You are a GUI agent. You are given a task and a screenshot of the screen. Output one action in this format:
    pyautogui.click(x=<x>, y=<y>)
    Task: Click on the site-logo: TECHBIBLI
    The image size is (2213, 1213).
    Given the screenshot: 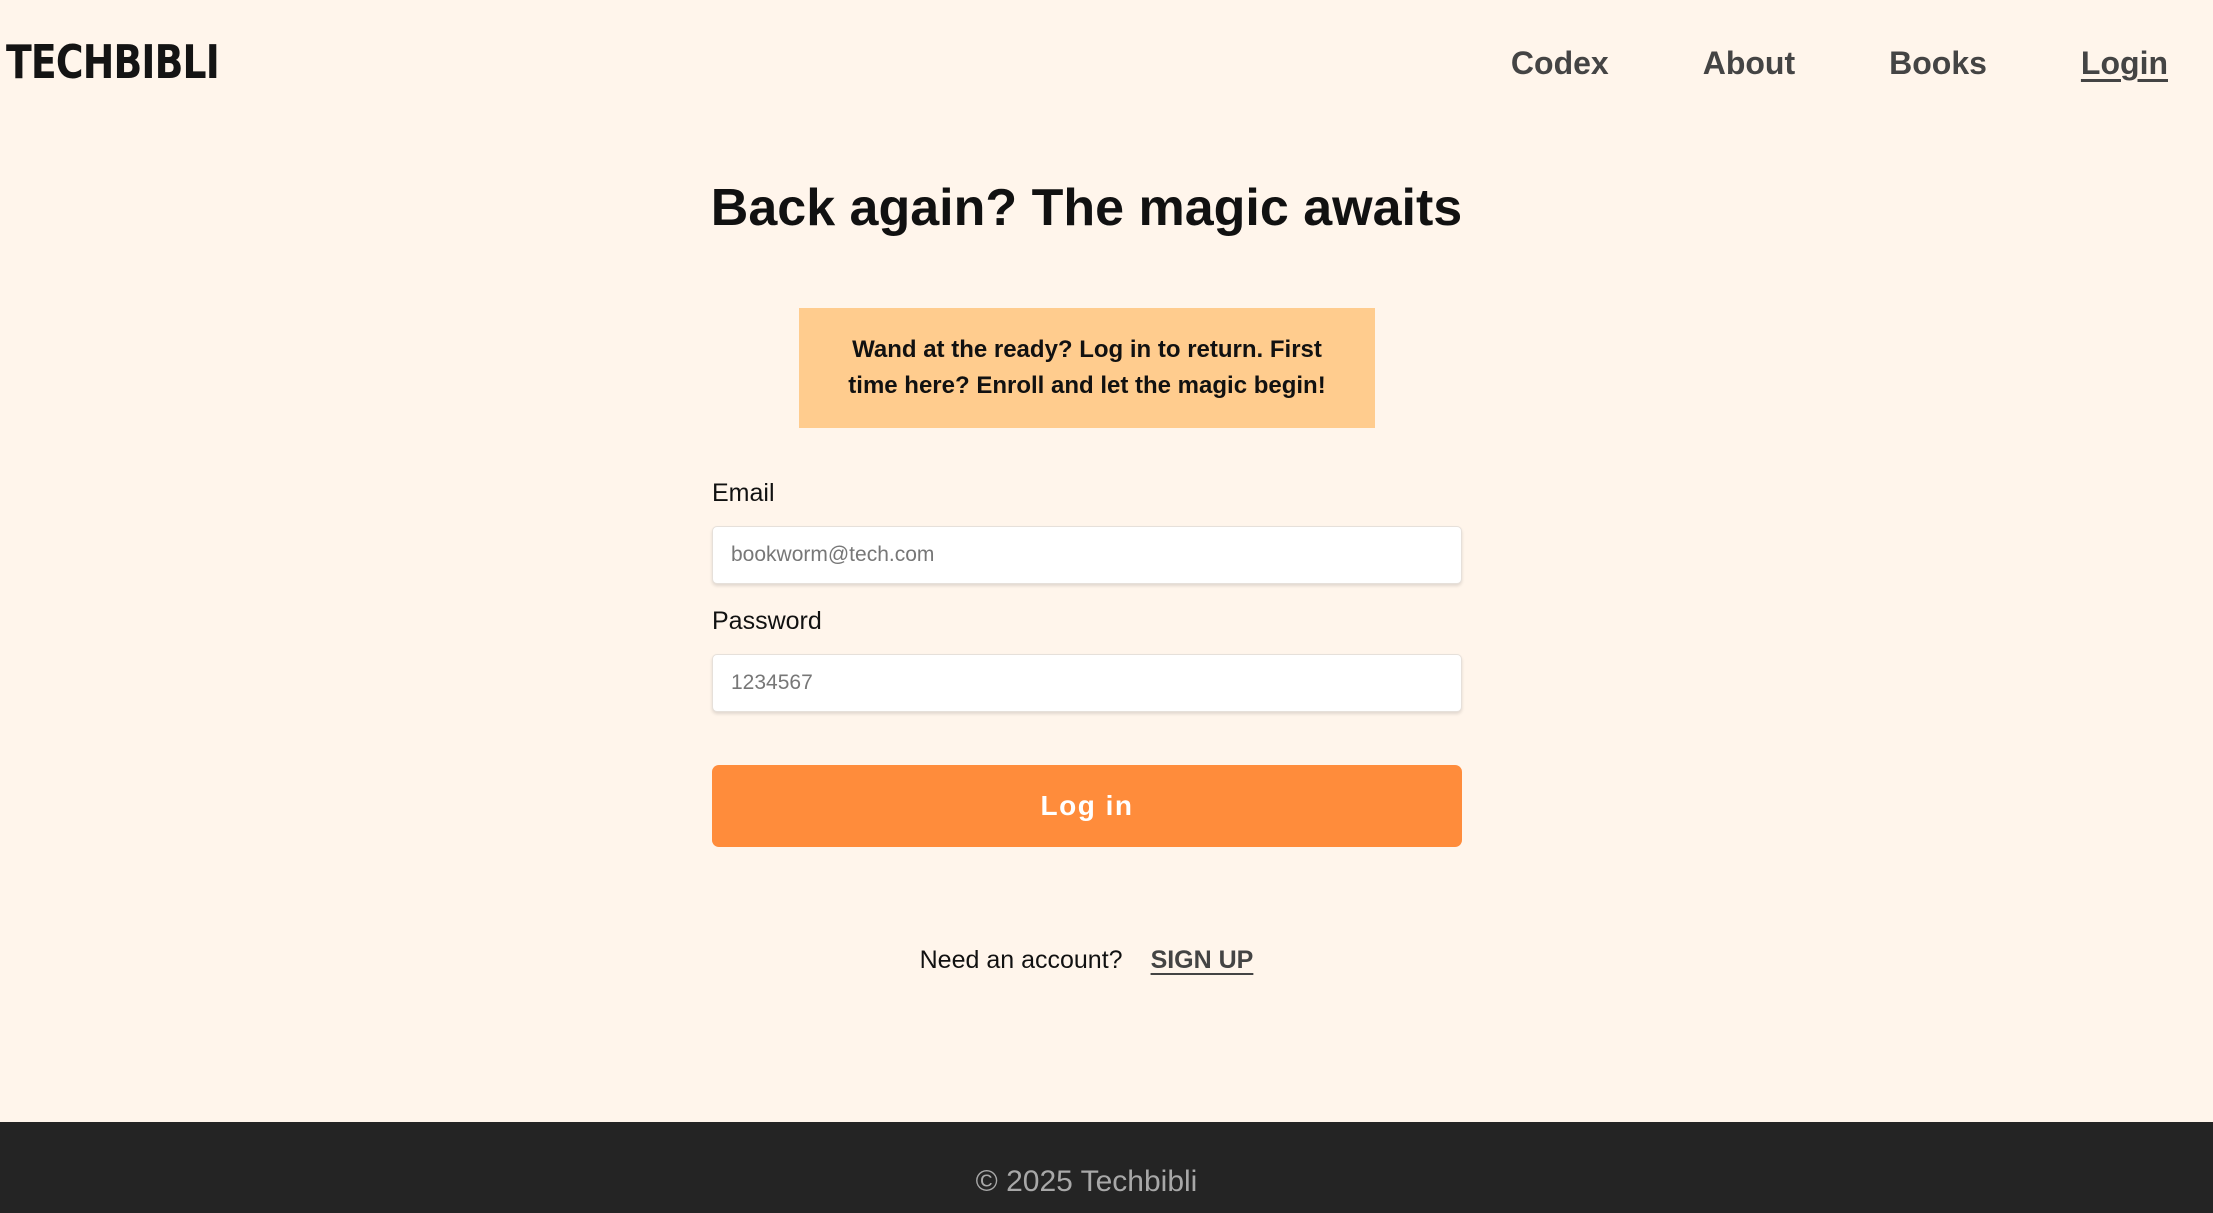 What is the action you would take?
    pyautogui.click(x=113, y=62)
    